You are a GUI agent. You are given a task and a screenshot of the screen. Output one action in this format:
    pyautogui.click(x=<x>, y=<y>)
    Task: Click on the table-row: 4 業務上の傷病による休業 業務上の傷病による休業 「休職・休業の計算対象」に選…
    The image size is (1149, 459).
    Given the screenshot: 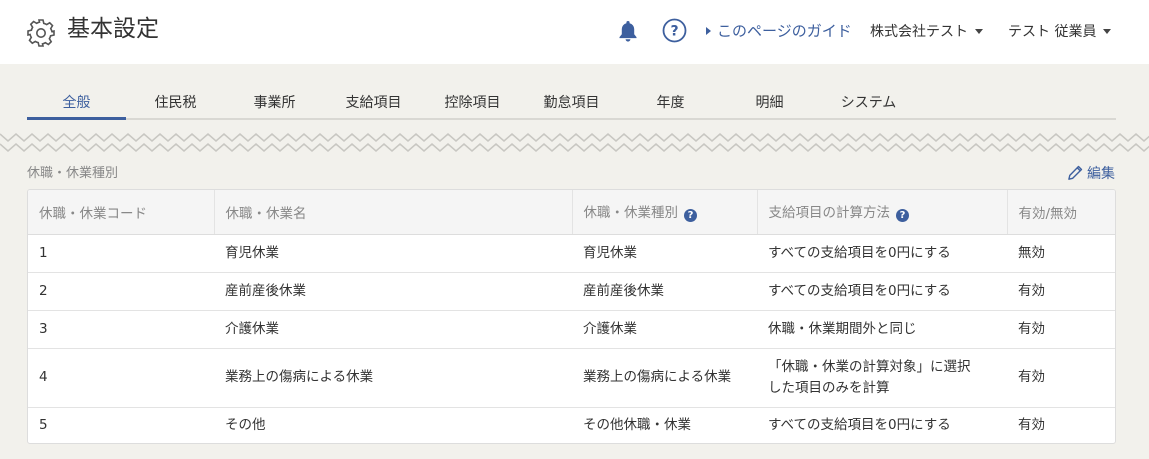 What is the action you would take?
    pyautogui.click(x=571, y=378)
    